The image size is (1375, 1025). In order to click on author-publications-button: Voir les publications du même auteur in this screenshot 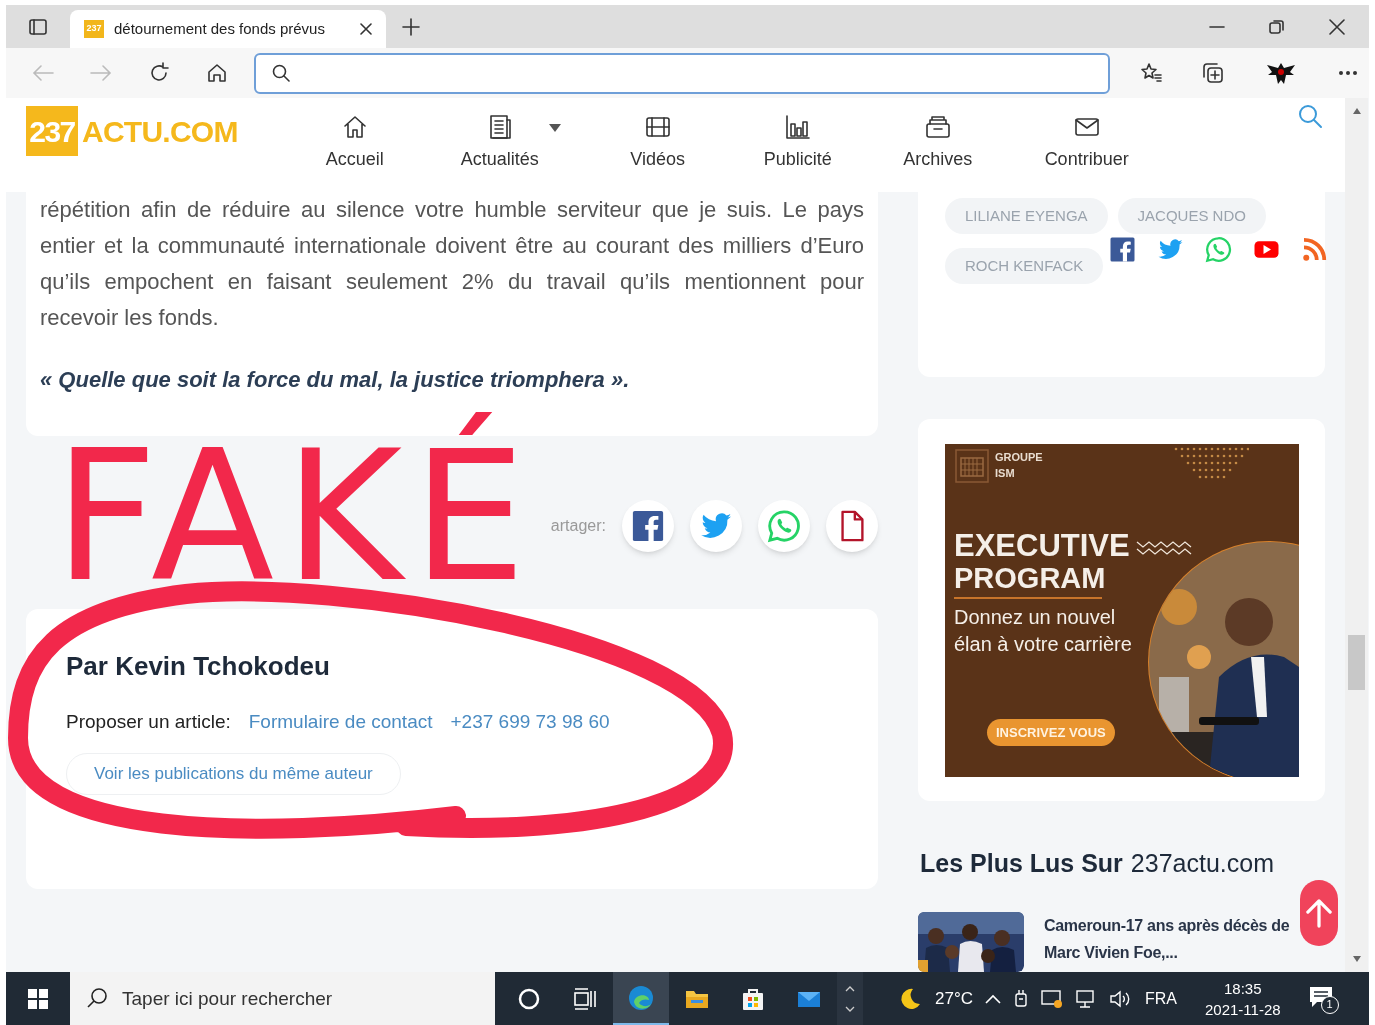, I will do `click(233, 773)`.